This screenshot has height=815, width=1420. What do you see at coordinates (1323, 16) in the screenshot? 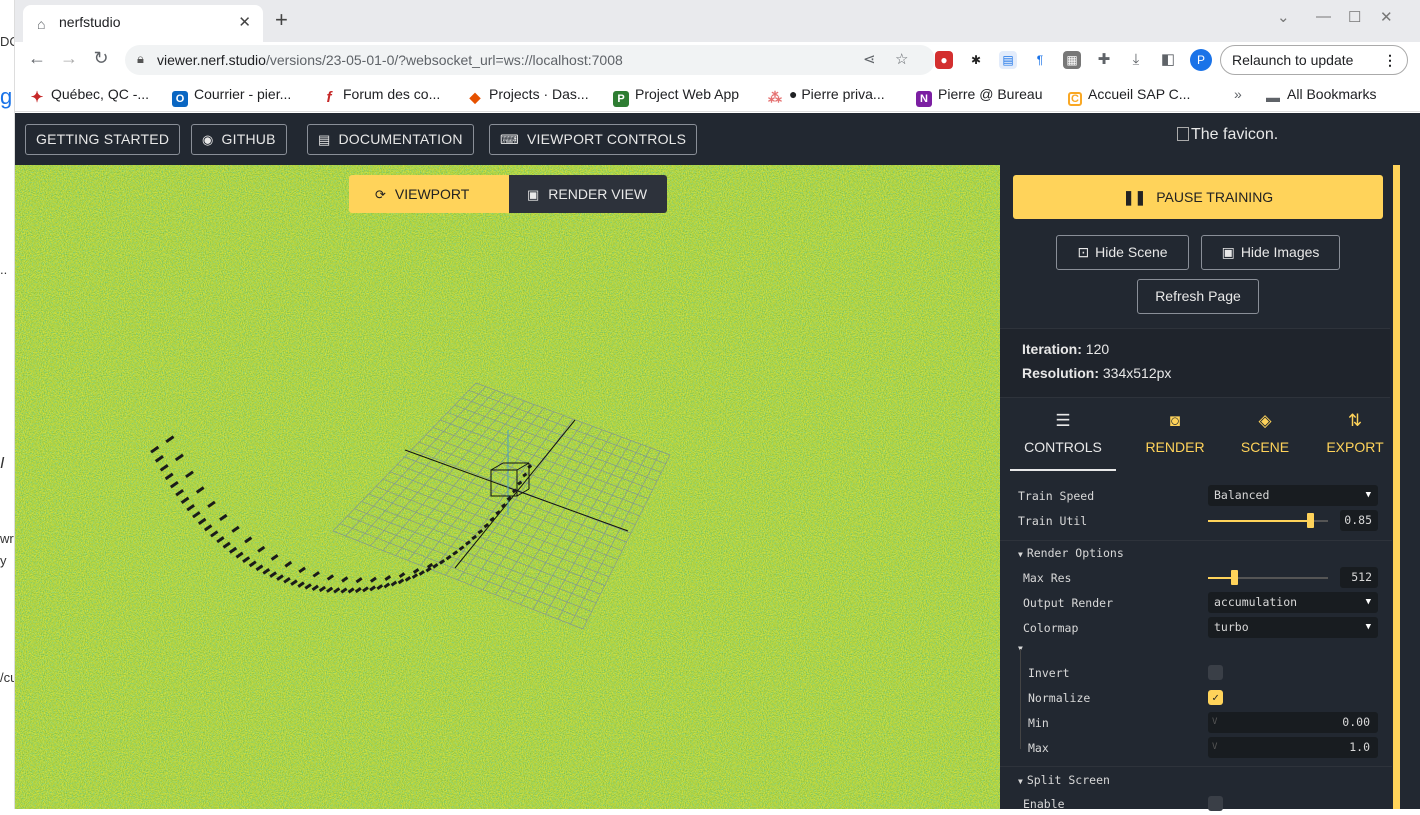
I see `minimize-icon: —` at bounding box center [1323, 16].